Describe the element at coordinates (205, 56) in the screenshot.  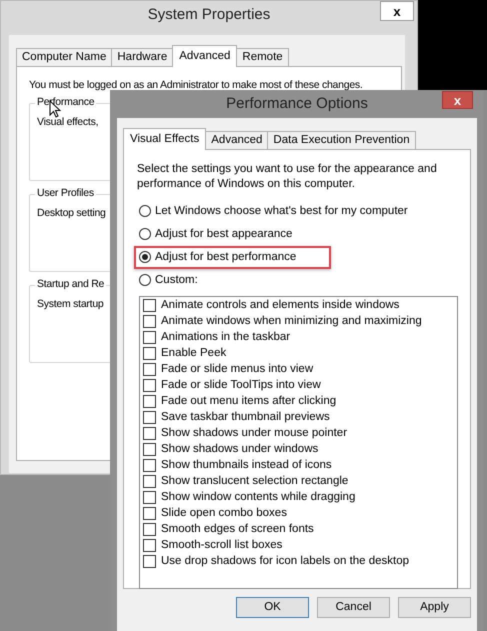
I see `tab: Advanced` at that location.